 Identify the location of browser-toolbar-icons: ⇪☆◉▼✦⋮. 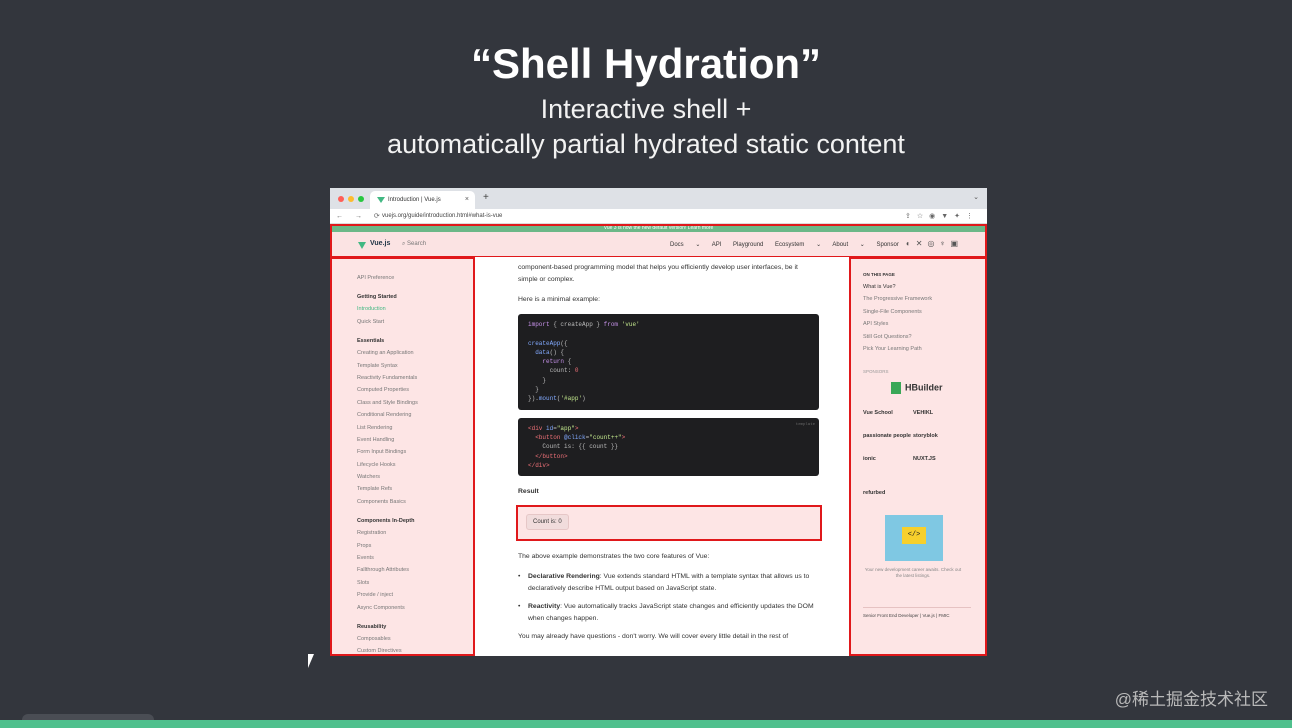
(942, 216).